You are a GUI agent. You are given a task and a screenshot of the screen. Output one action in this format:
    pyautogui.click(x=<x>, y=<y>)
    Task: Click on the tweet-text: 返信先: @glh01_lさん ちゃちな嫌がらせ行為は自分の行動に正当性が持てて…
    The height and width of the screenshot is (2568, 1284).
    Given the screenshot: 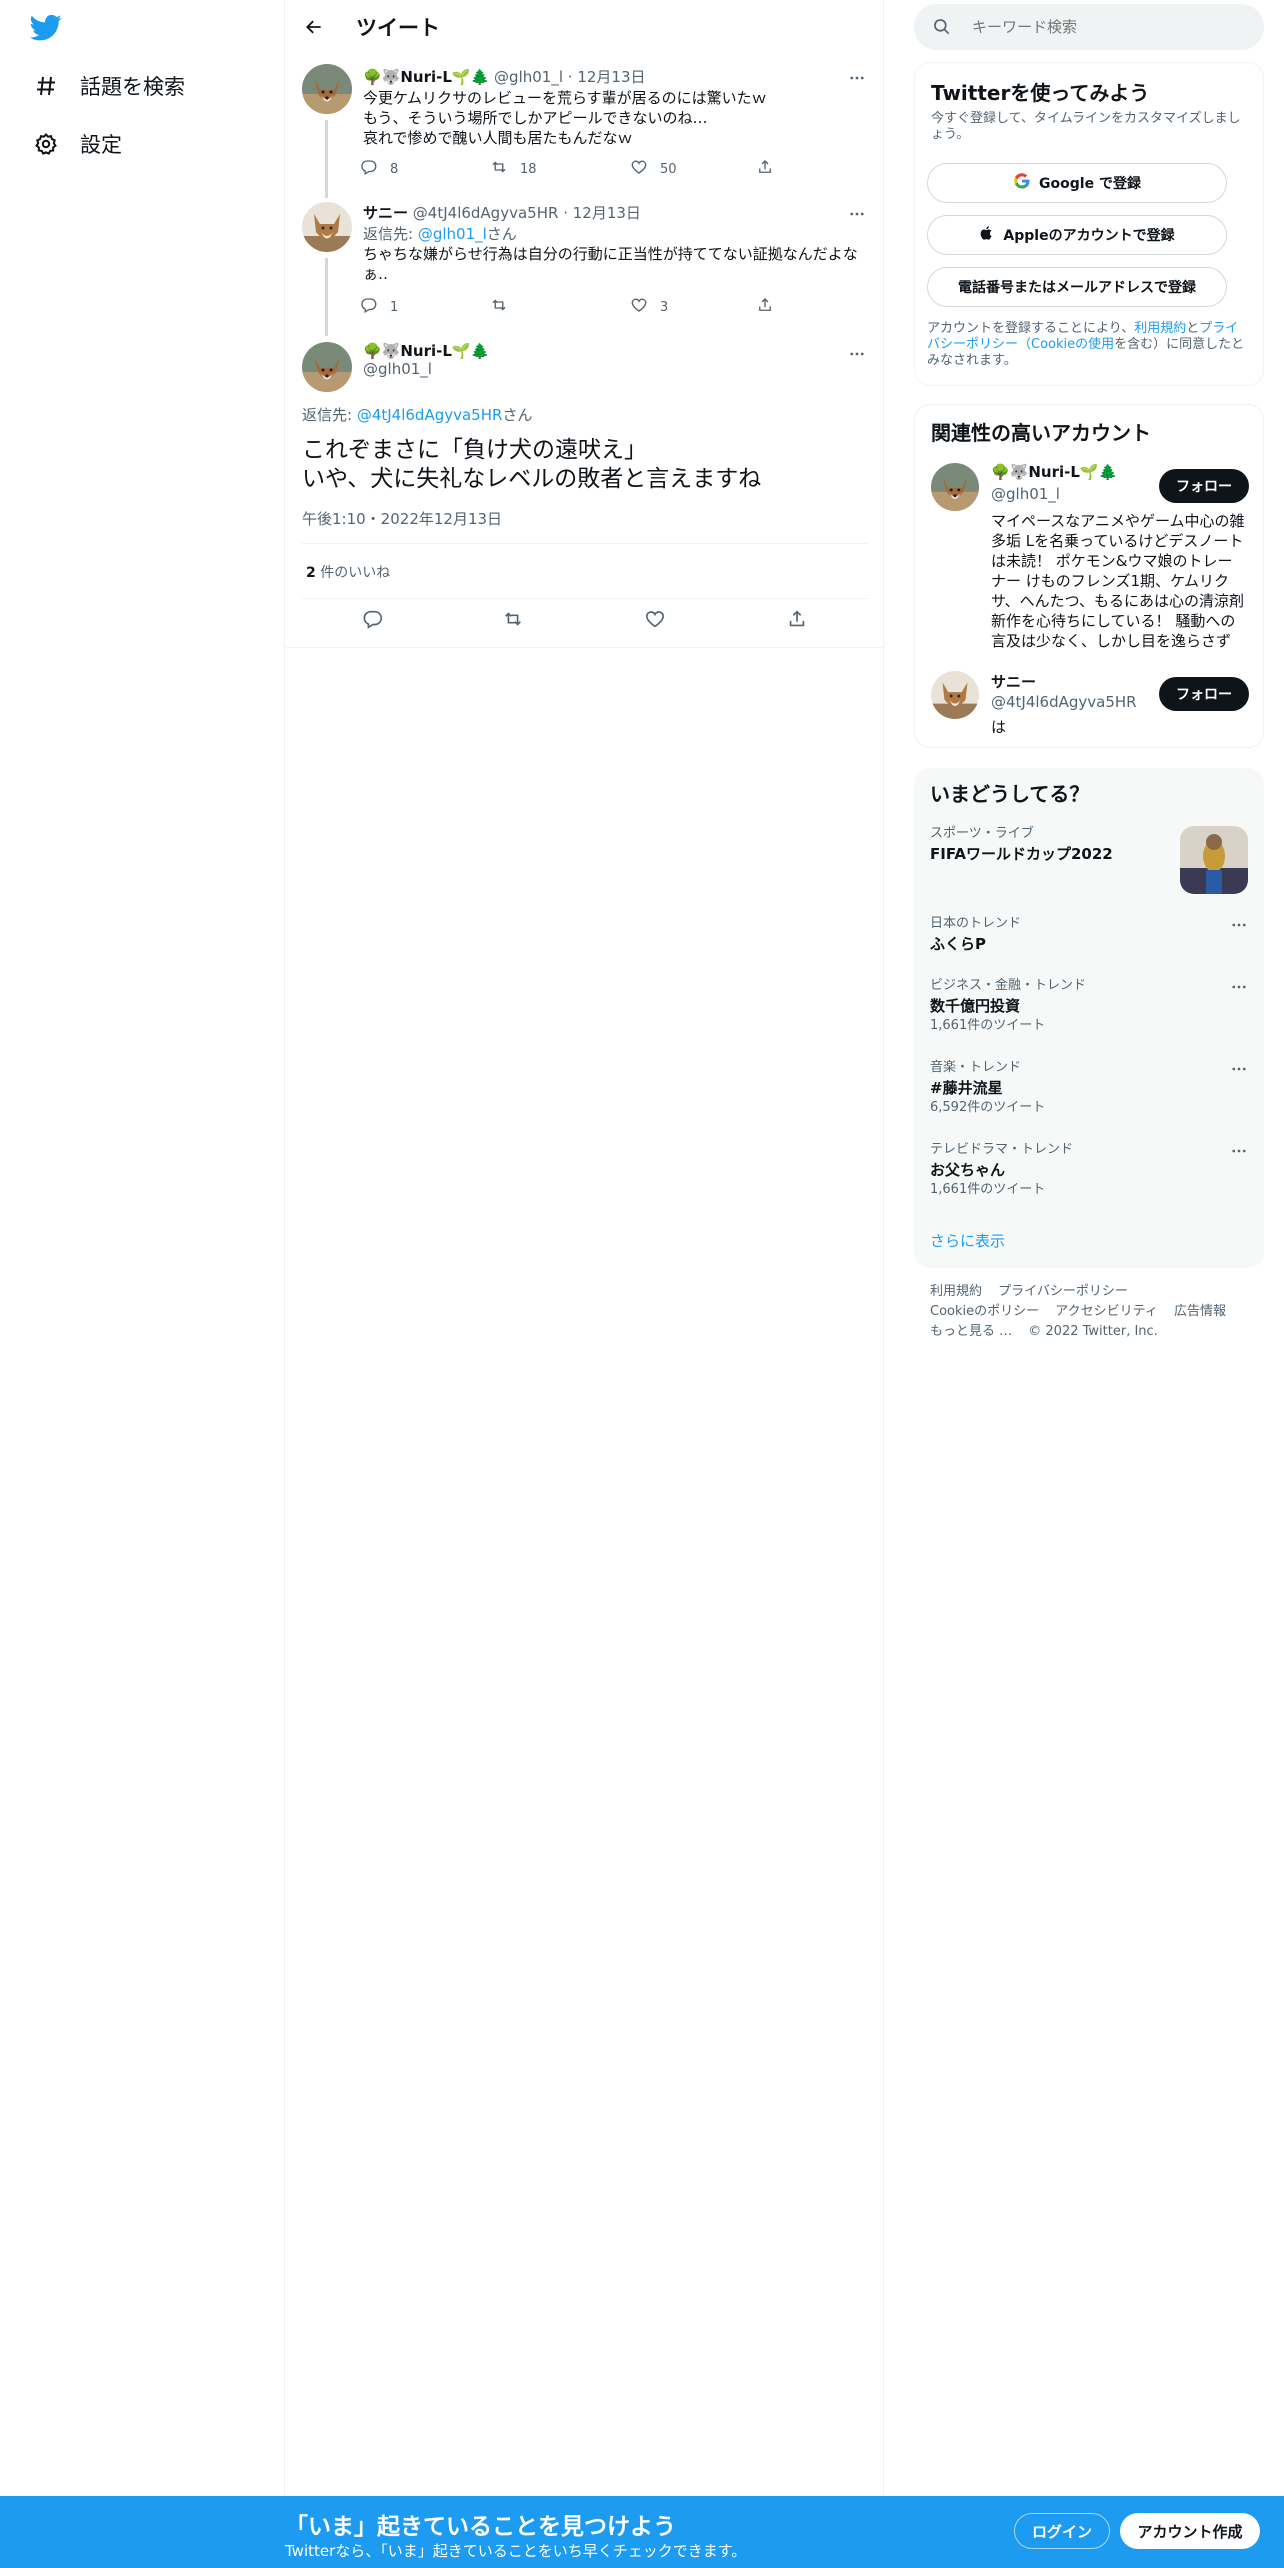 What is the action you would take?
    pyautogui.click(x=615, y=254)
    